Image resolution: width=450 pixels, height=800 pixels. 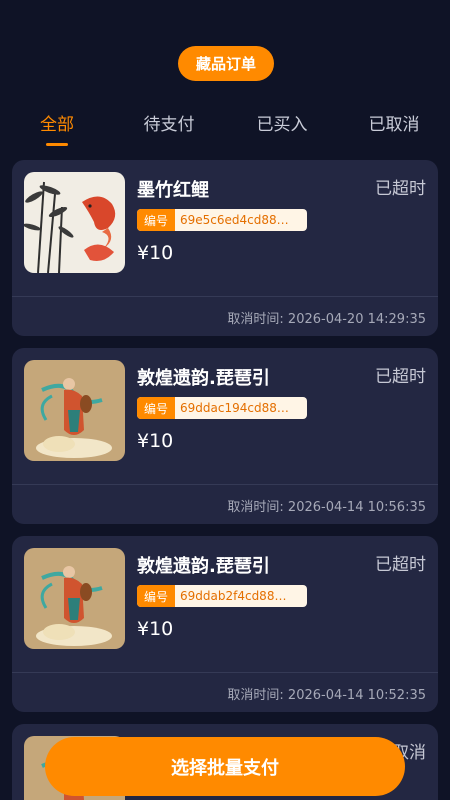 What do you see at coordinates (57, 144) in the screenshot?
I see `active-tab-underline` at bounding box center [57, 144].